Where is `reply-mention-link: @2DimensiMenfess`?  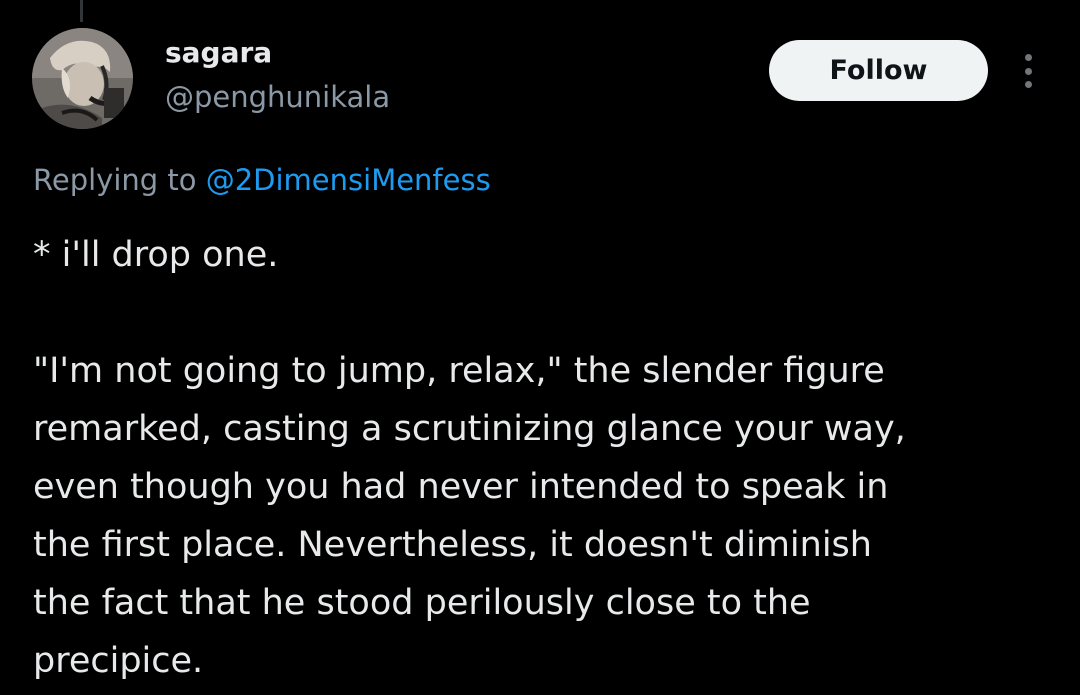 reply-mention-link: @2DimensiMenfess is located at coordinates (348, 180).